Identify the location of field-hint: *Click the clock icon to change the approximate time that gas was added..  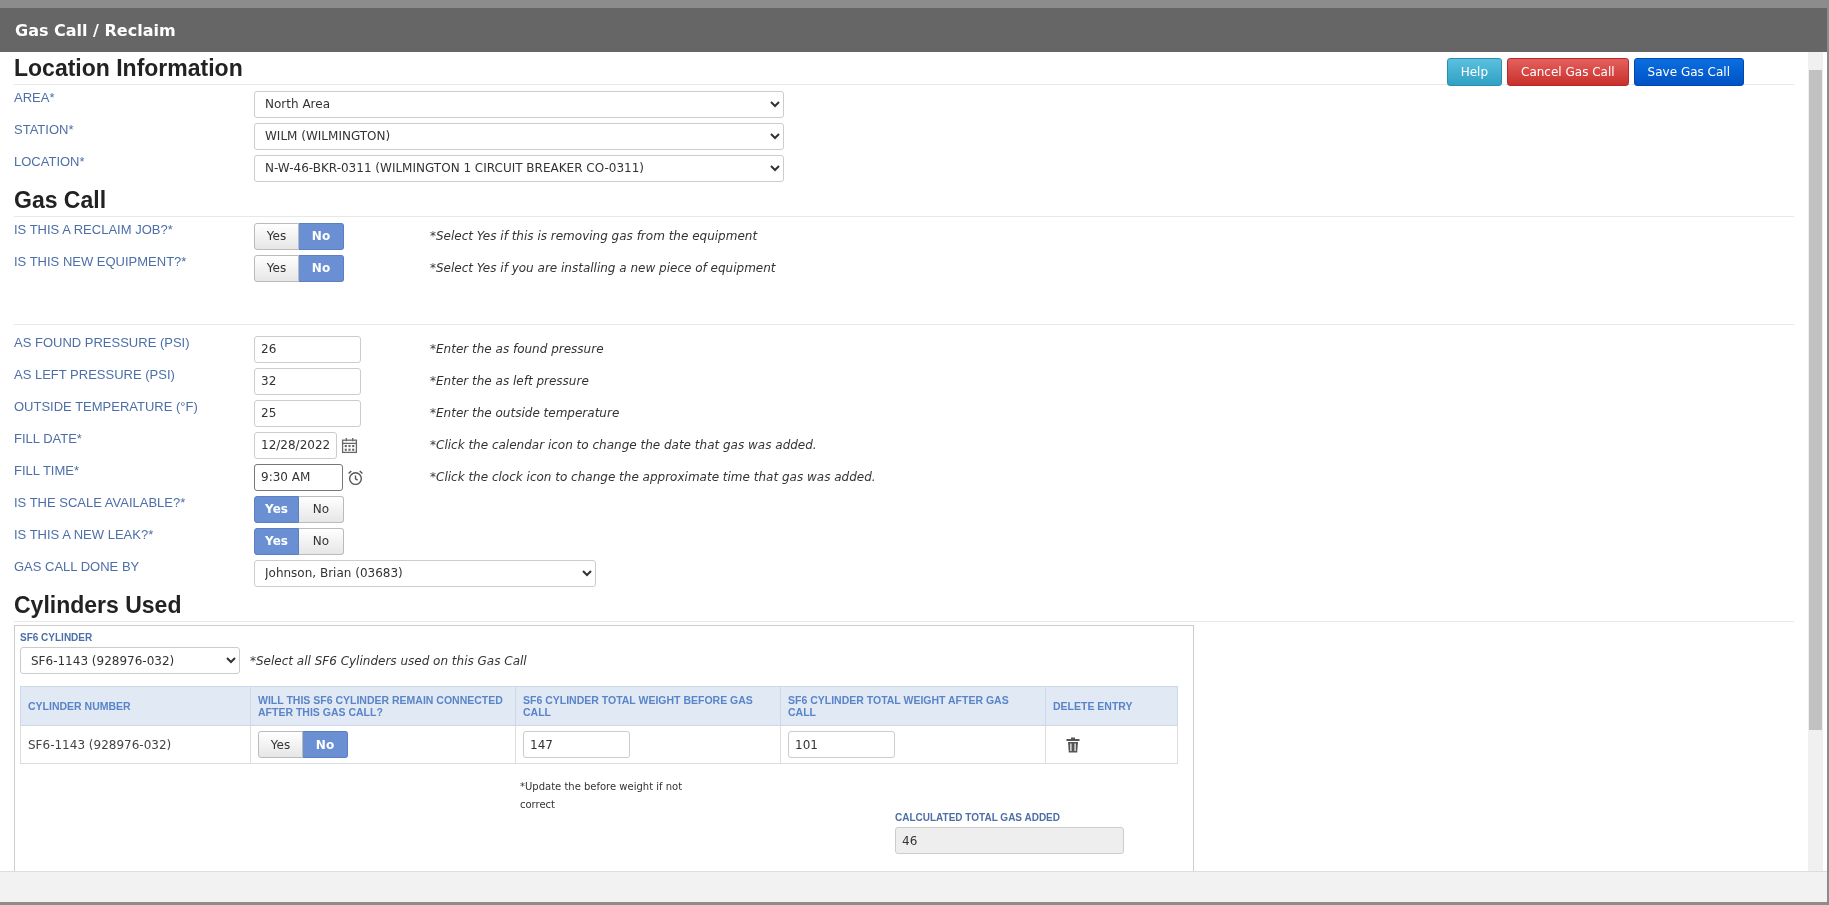
(653, 477).